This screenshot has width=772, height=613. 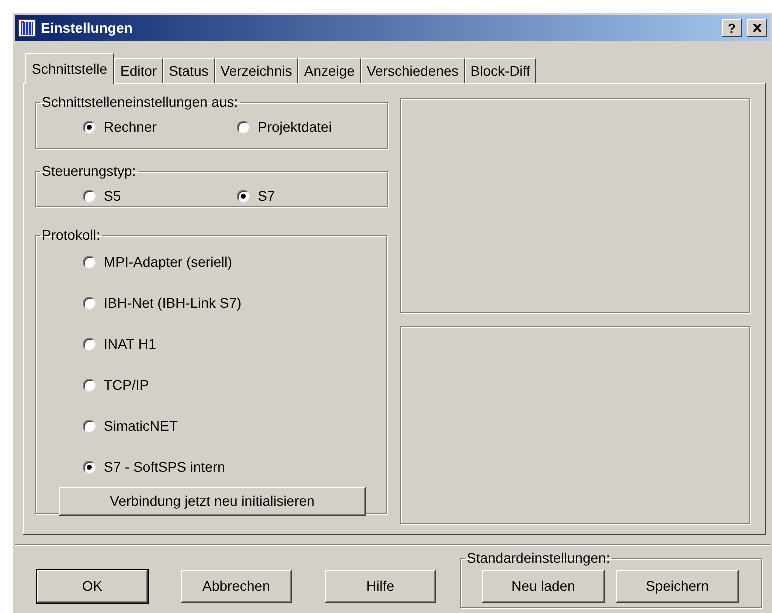 What do you see at coordinates (92, 586) in the screenshot?
I see `ok-button: OK` at bounding box center [92, 586].